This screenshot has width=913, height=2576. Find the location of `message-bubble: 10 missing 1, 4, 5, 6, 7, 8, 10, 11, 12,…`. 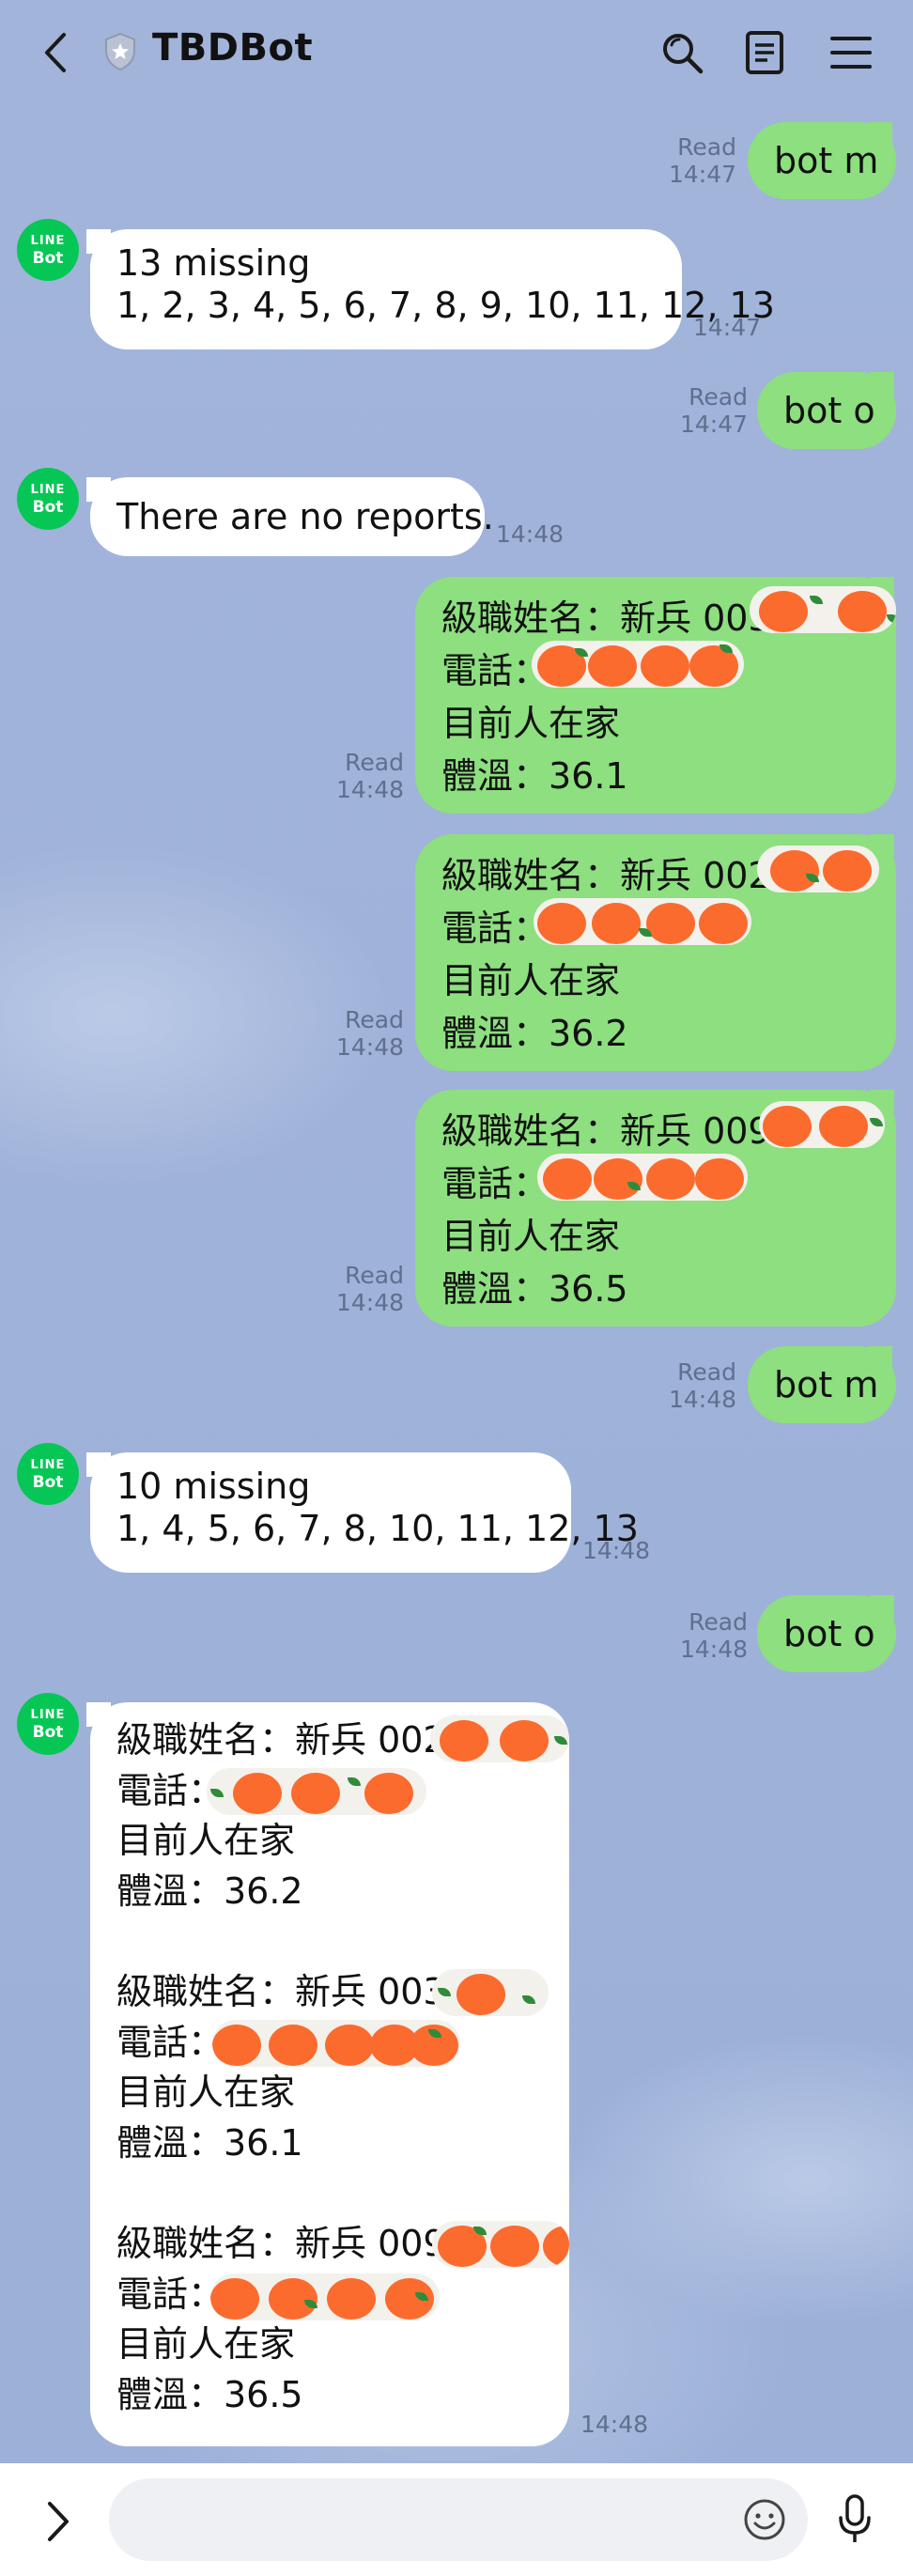

message-bubble: 10 missing 1, 4, 5, 6, 7, 8, 10, 11, 12,… is located at coordinates (364, 1513).